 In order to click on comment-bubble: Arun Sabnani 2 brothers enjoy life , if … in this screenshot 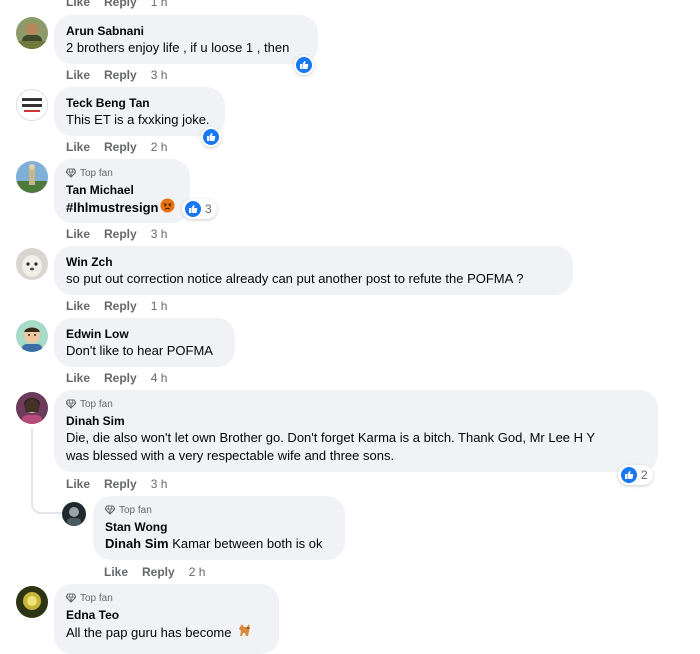, I will do `click(186, 39)`.